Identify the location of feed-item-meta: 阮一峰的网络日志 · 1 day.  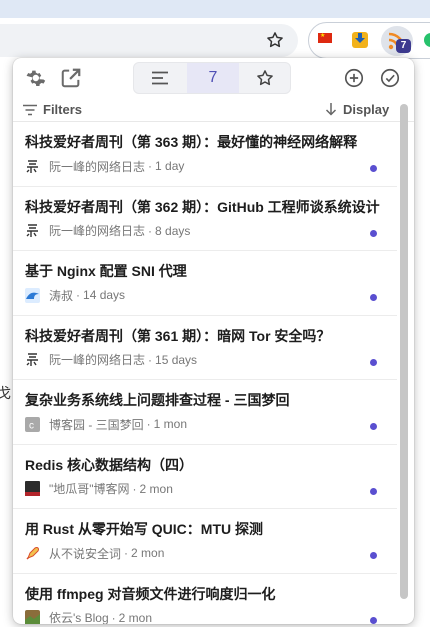
(104, 166).